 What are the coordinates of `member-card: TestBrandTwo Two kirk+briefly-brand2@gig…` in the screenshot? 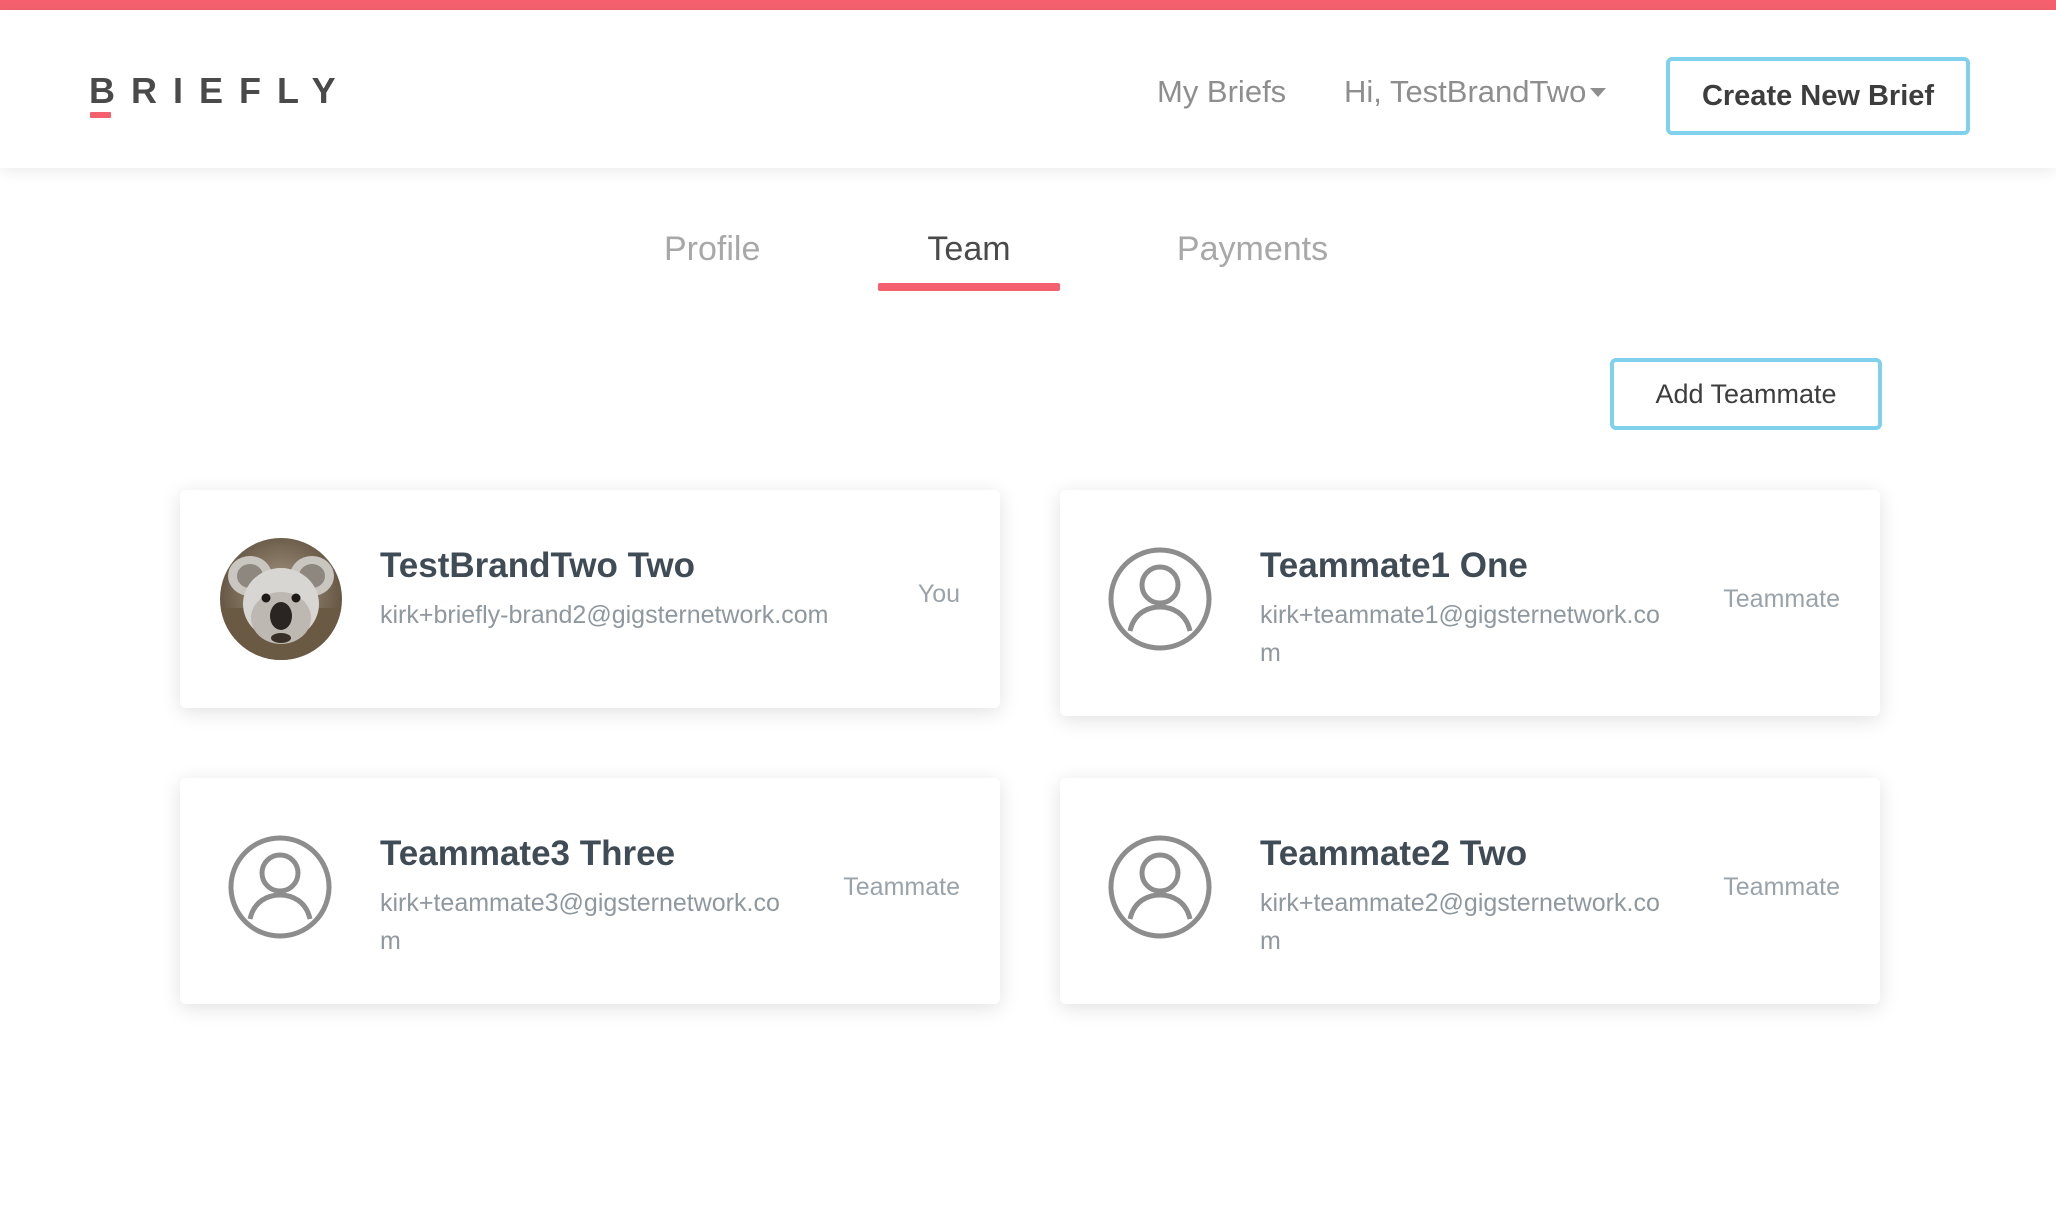 It's located at (590, 599).